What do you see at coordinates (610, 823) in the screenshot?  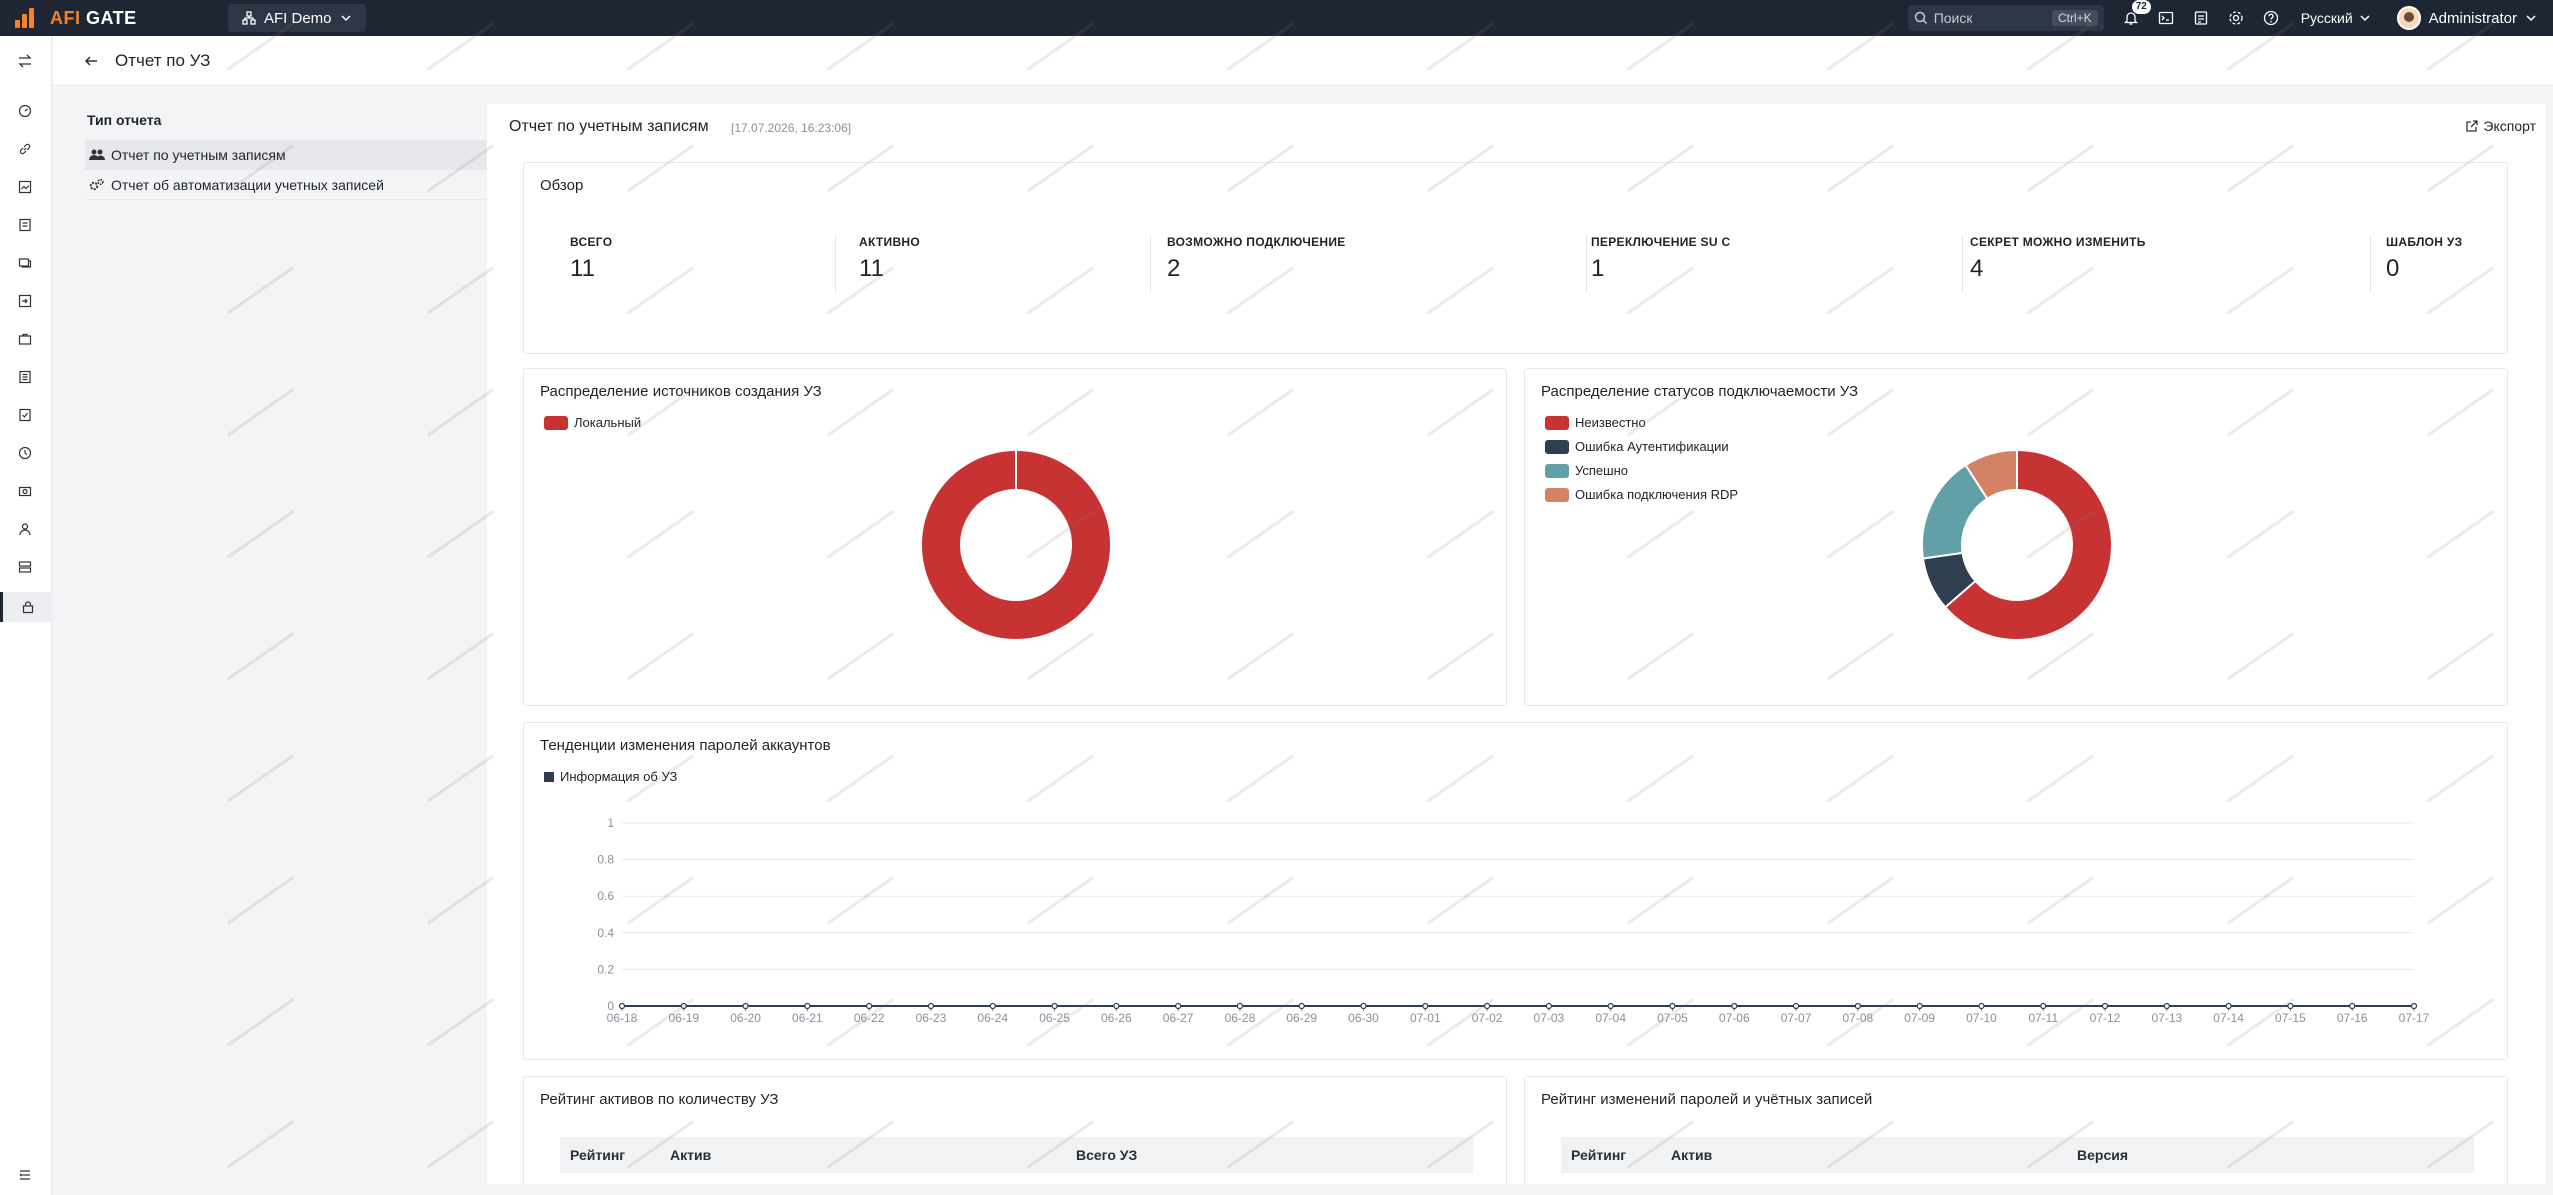 I see `y-tick-label: 1` at bounding box center [610, 823].